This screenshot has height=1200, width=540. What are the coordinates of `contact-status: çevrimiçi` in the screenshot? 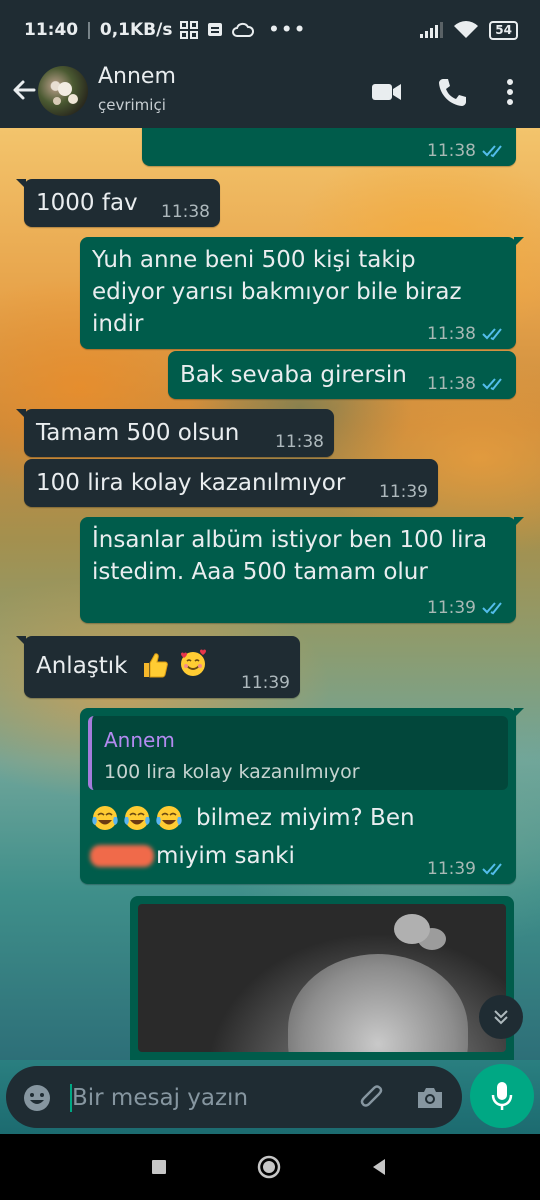 It's located at (132, 105).